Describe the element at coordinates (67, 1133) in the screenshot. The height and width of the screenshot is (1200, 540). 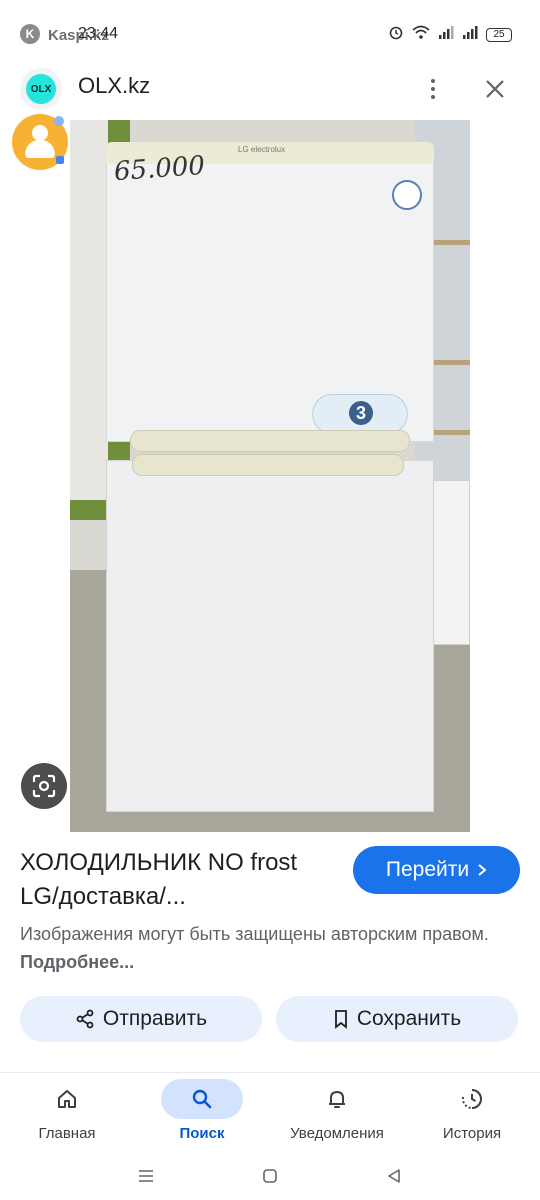
I see `nav-home-label: Главная` at that location.